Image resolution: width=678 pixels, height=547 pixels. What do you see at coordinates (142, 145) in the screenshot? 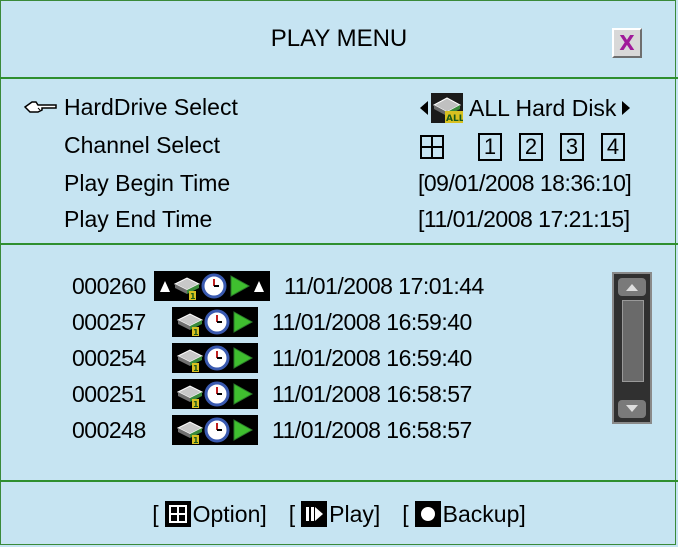
I see `channel-select-label: Channel Select` at bounding box center [142, 145].